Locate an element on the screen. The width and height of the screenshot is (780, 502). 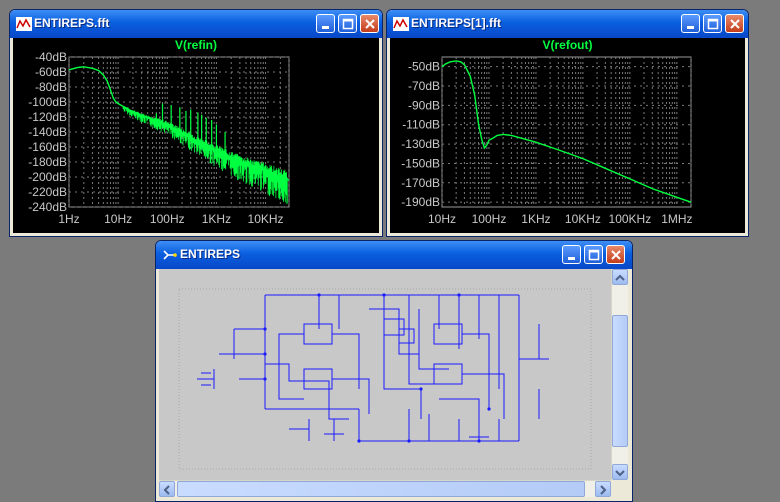
title-bar: ENTIREPS is located at coordinates (394, 255).